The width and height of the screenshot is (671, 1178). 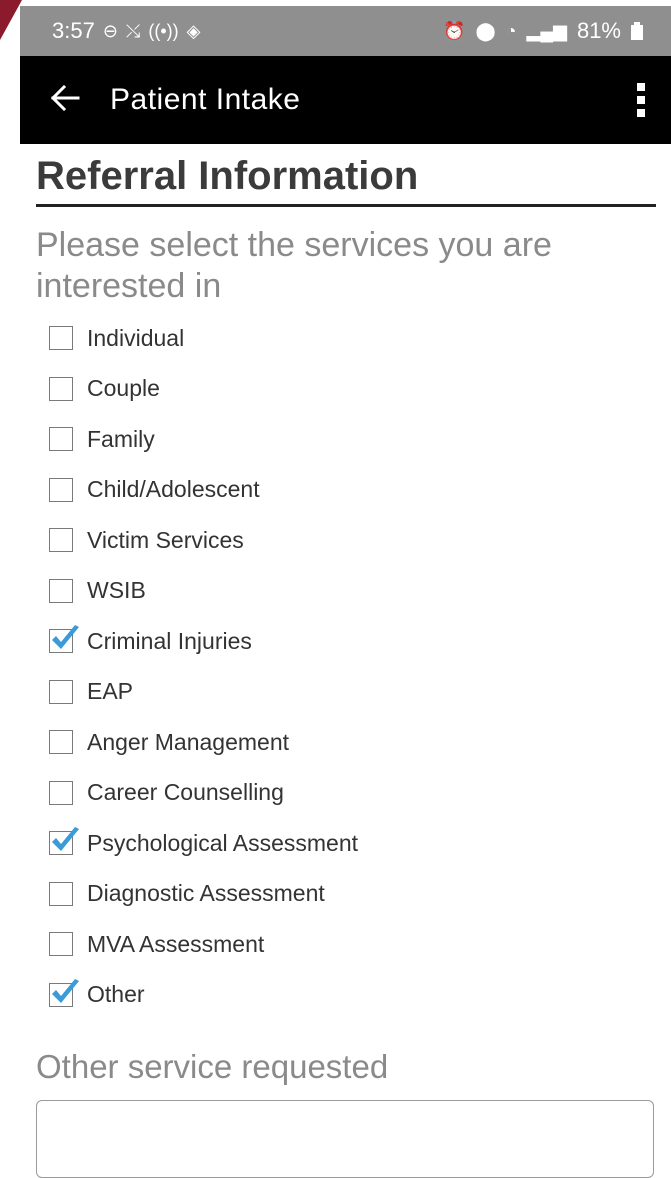 I want to click on other-service-label: Other service requested, so click(x=212, y=1066).